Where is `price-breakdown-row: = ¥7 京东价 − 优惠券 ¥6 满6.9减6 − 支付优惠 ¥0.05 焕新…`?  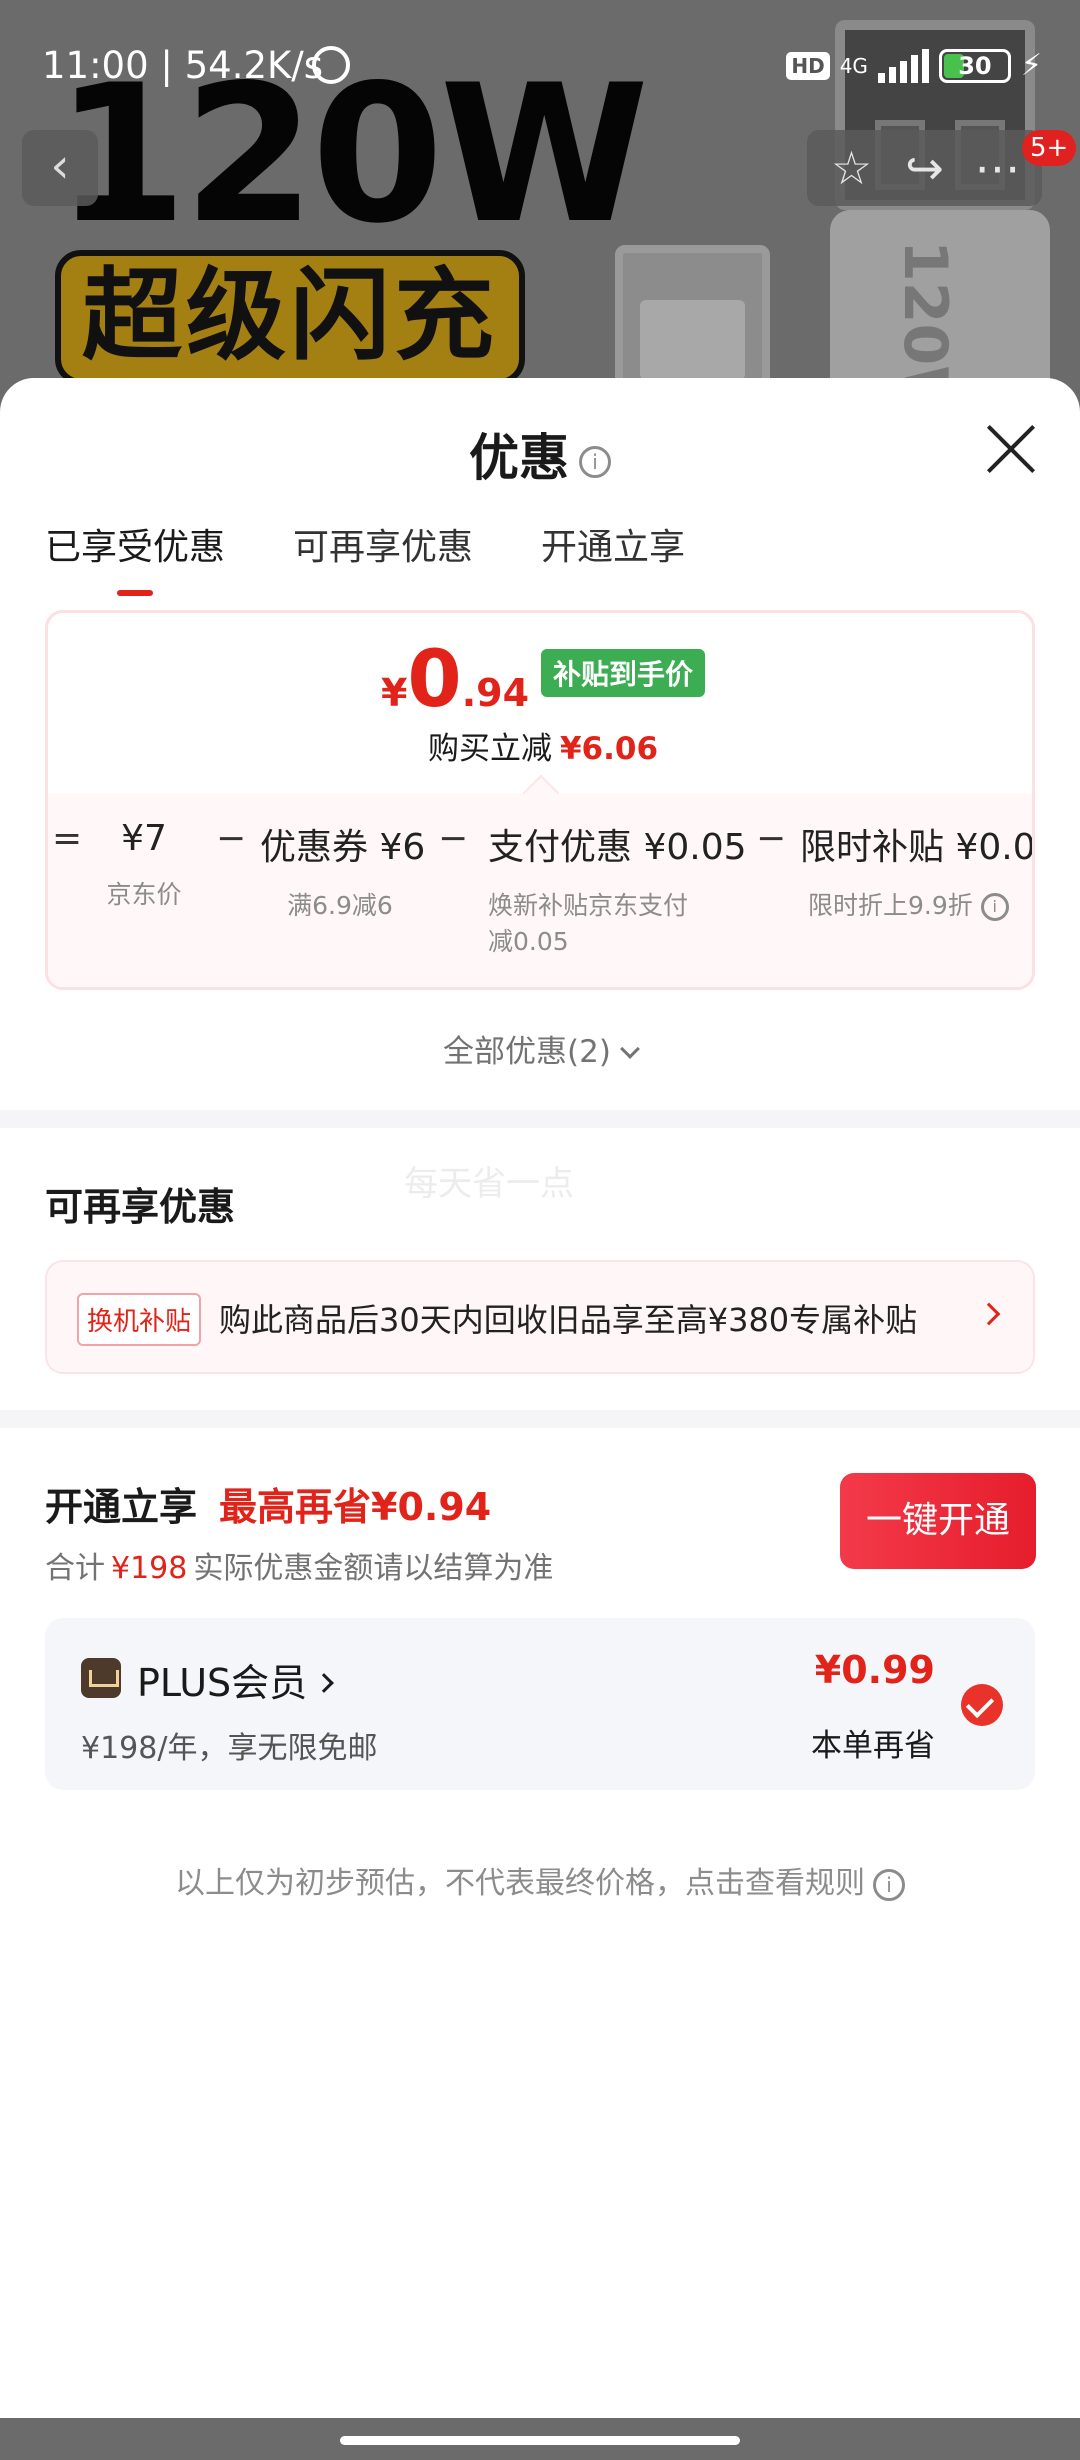
price-breakdown-row: = ¥7 京东价 − 优惠券 ¥6 满6.9减6 − 支付优惠 ¥0.05 焕新… is located at coordinates (540, 898).